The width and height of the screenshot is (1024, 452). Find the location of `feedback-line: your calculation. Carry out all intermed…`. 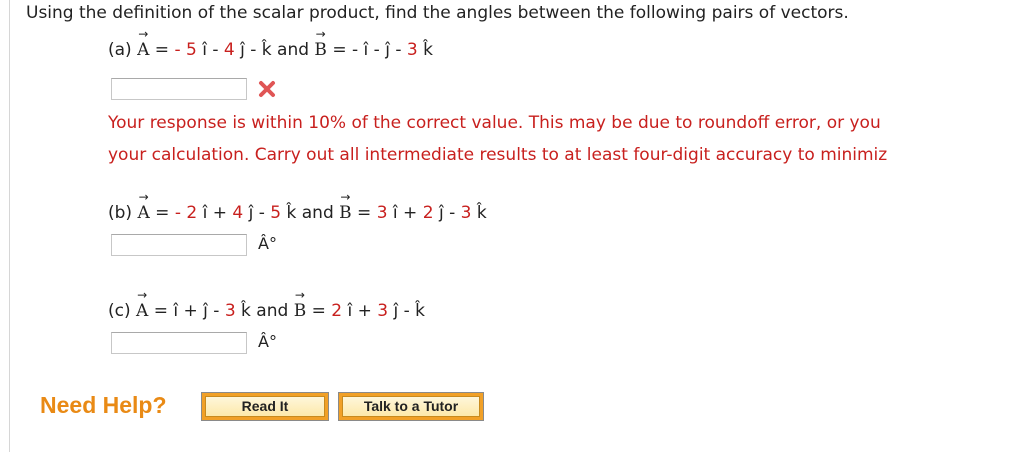

feedback-line: your calculation. Carry out all intermed… is located at coordinates (498, 155).